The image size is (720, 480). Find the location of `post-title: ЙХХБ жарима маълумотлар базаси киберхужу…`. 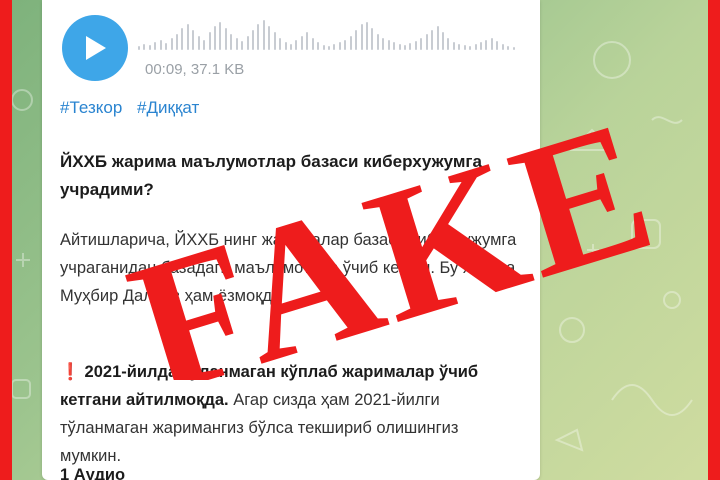

post-title: ЙХХБ жарима маълумотлар базаси киберхужу… is located at coordinates (271, 175).